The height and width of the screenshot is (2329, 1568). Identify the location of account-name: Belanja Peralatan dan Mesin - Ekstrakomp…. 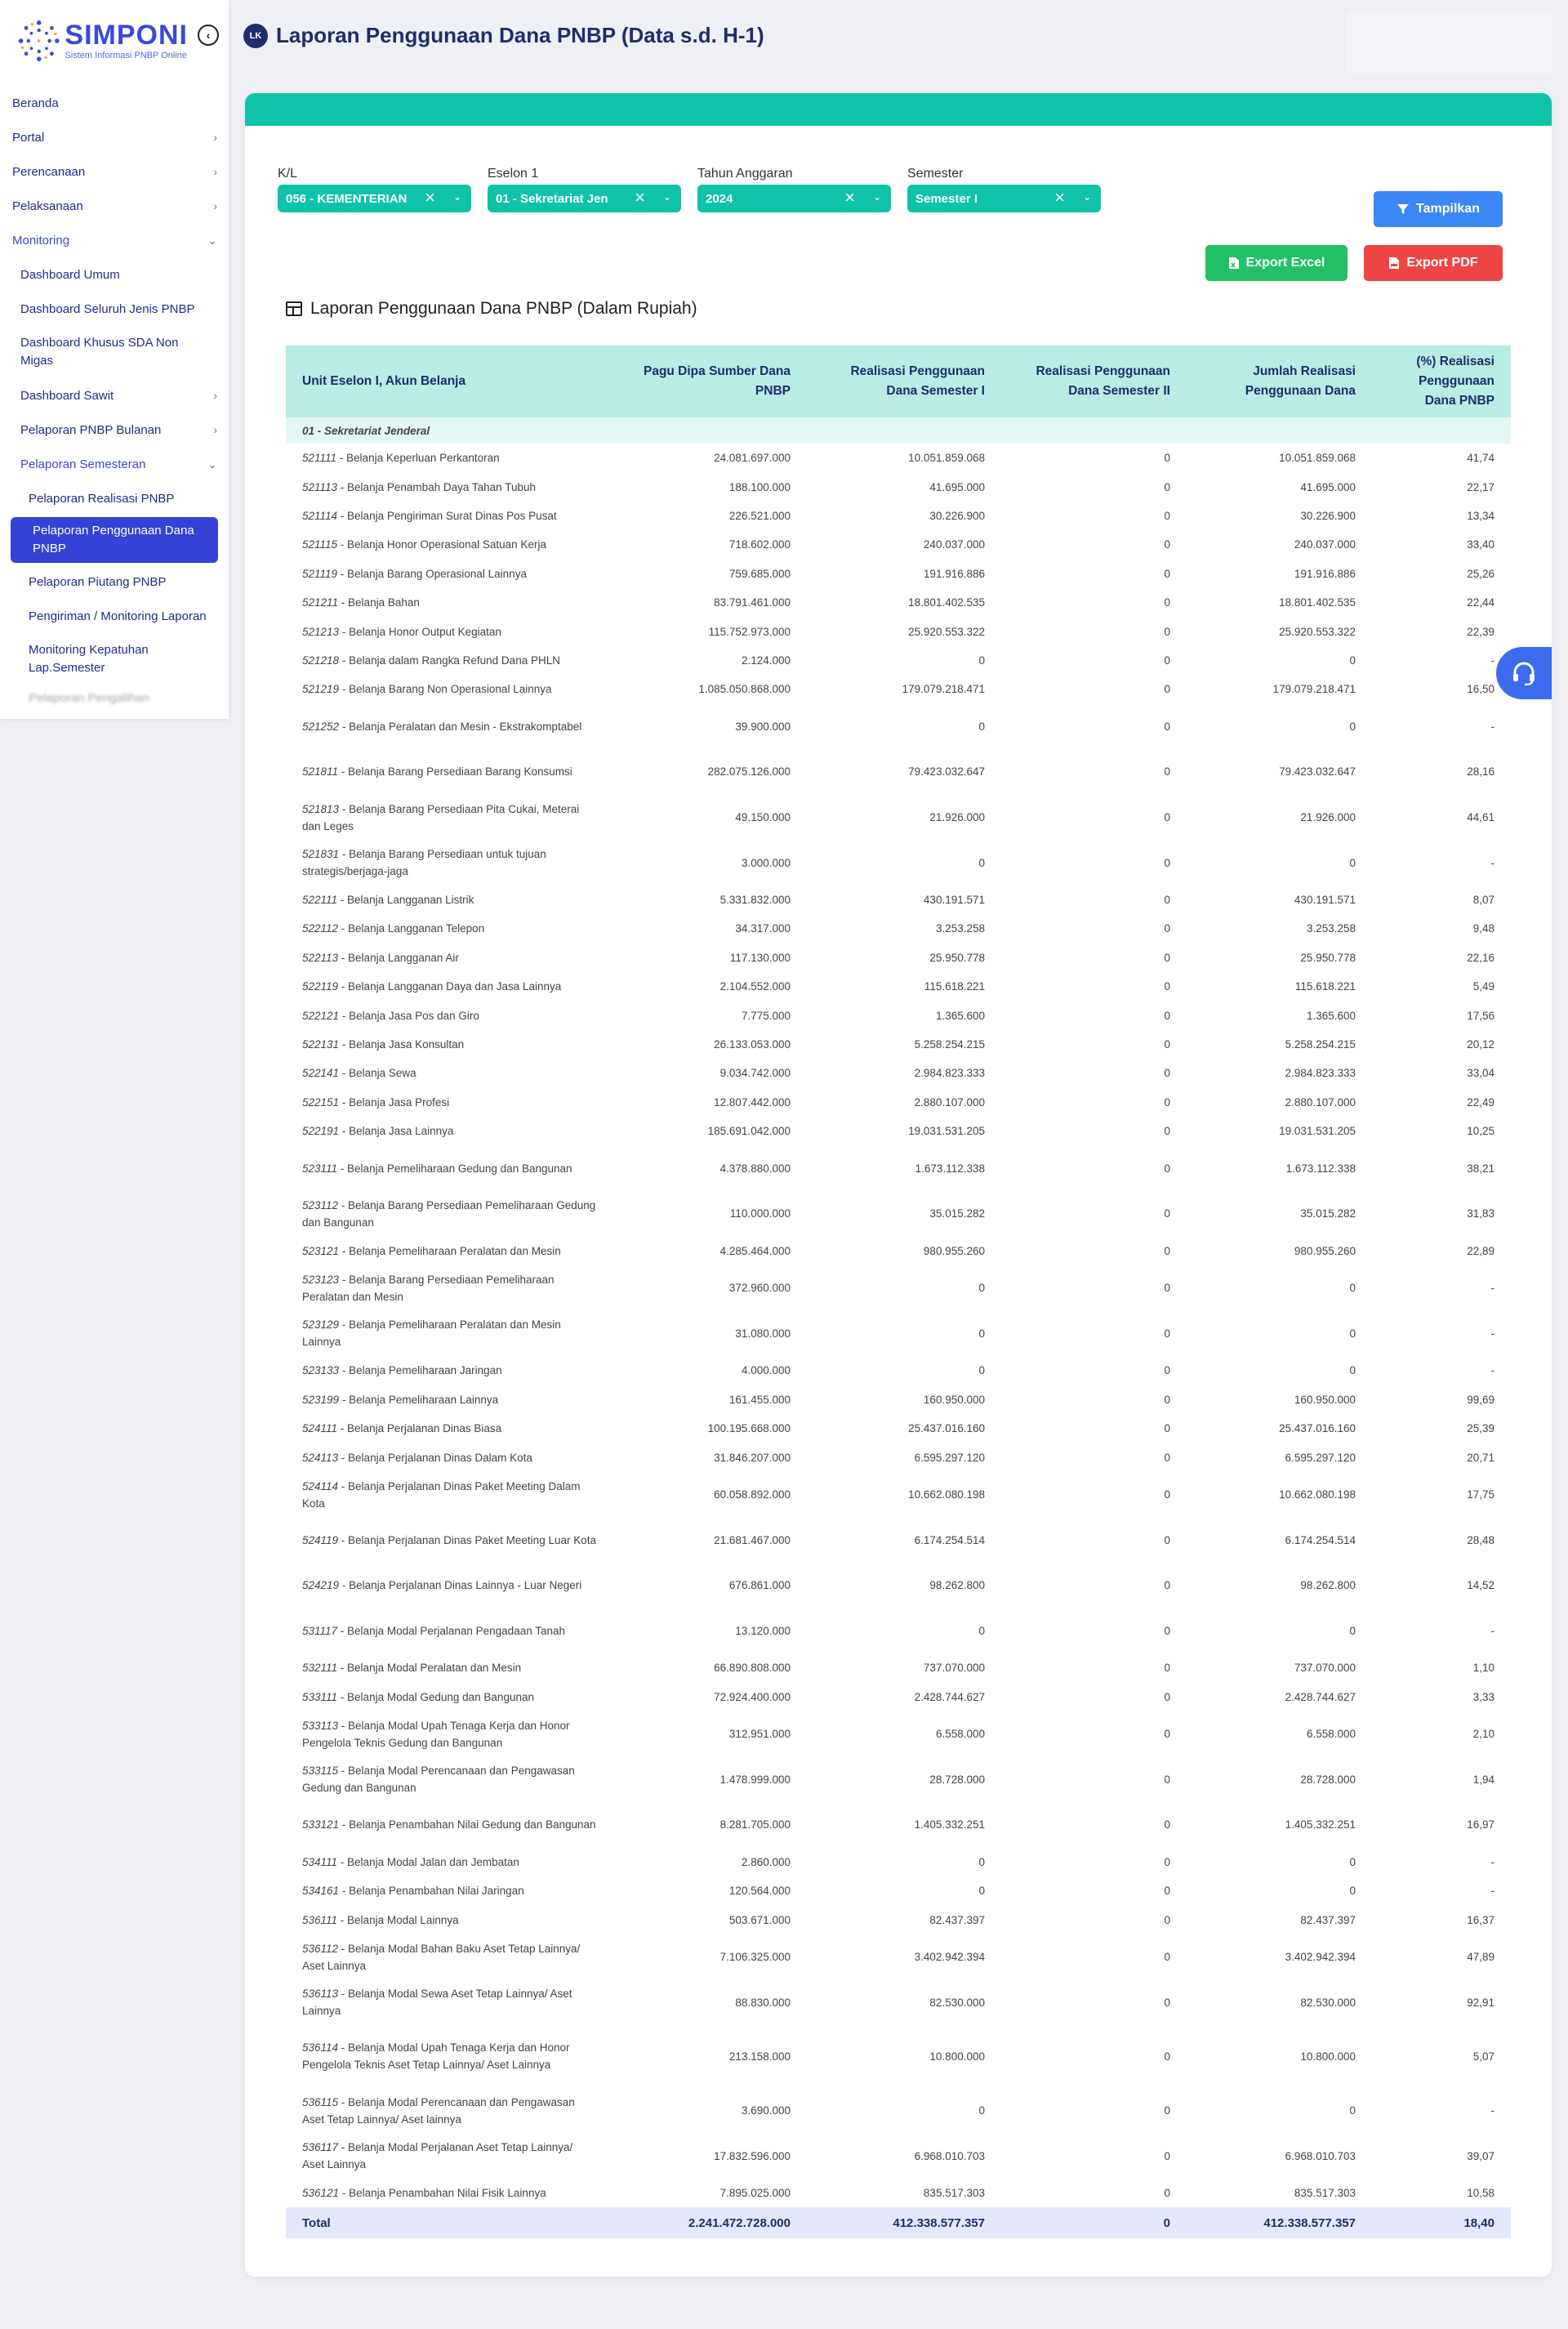
(465, 726).